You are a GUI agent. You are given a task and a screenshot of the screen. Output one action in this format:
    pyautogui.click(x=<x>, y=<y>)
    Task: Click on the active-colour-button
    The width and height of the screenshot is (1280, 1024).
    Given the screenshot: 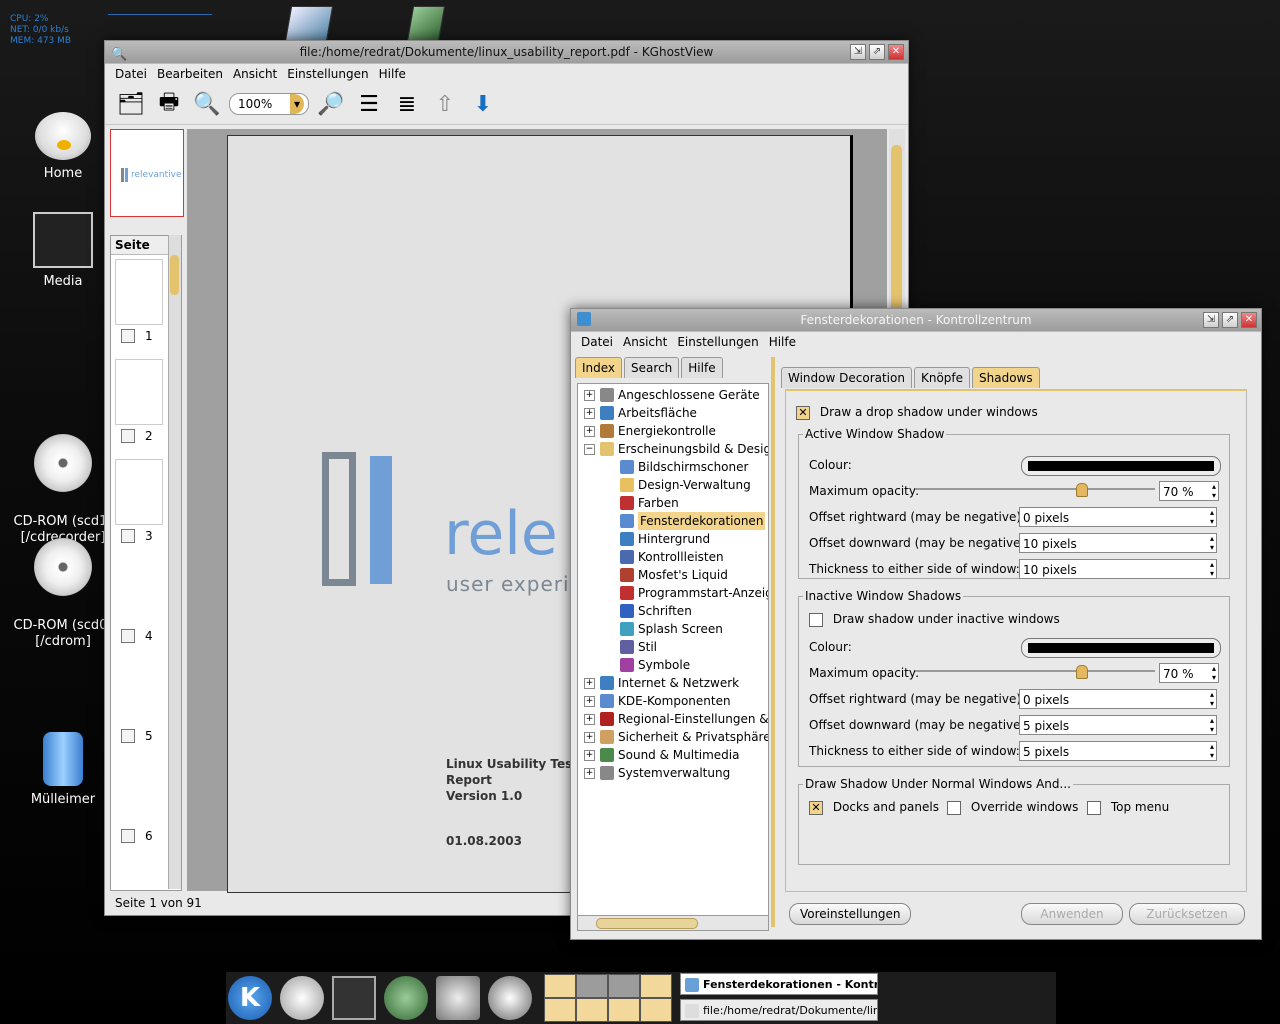 What is the action you would take?
    pyautogui.click(x=1121, y=466)
    